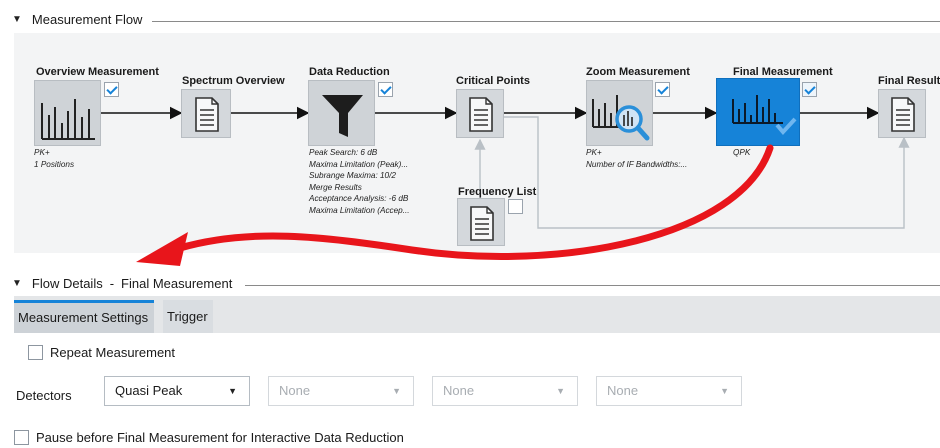 The height and width of the screenshot is (448, 940). I want to click on flow-details-header: ▼ Flow Details - Final Measurement, so click(122, 283).